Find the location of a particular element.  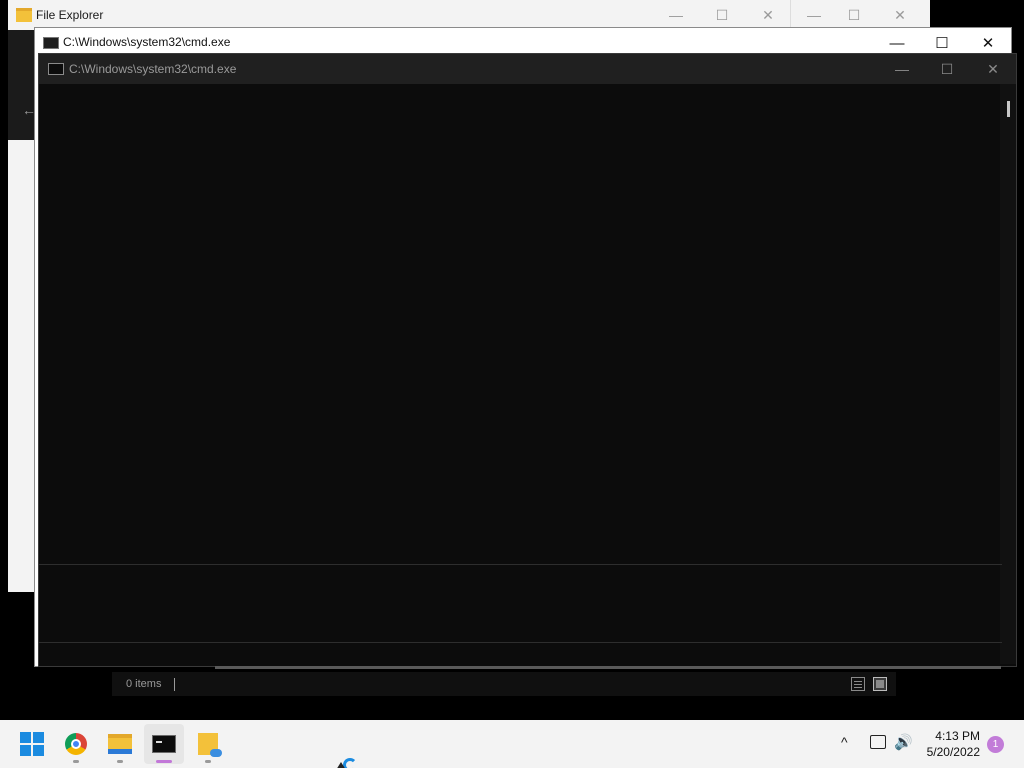

background-window-titlebar: — ☐ ✕ is located at coordinates (860, 15).